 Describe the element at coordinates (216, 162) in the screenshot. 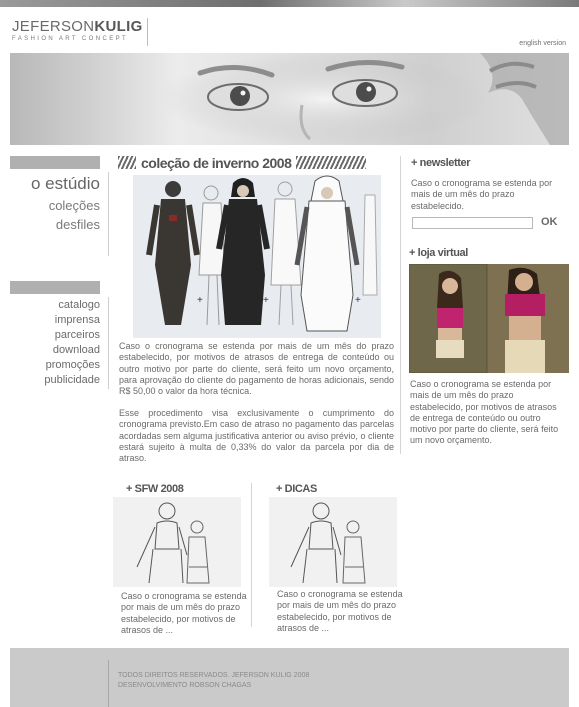

I see `collection-title-text: coleção de inverno 2008` at that location.